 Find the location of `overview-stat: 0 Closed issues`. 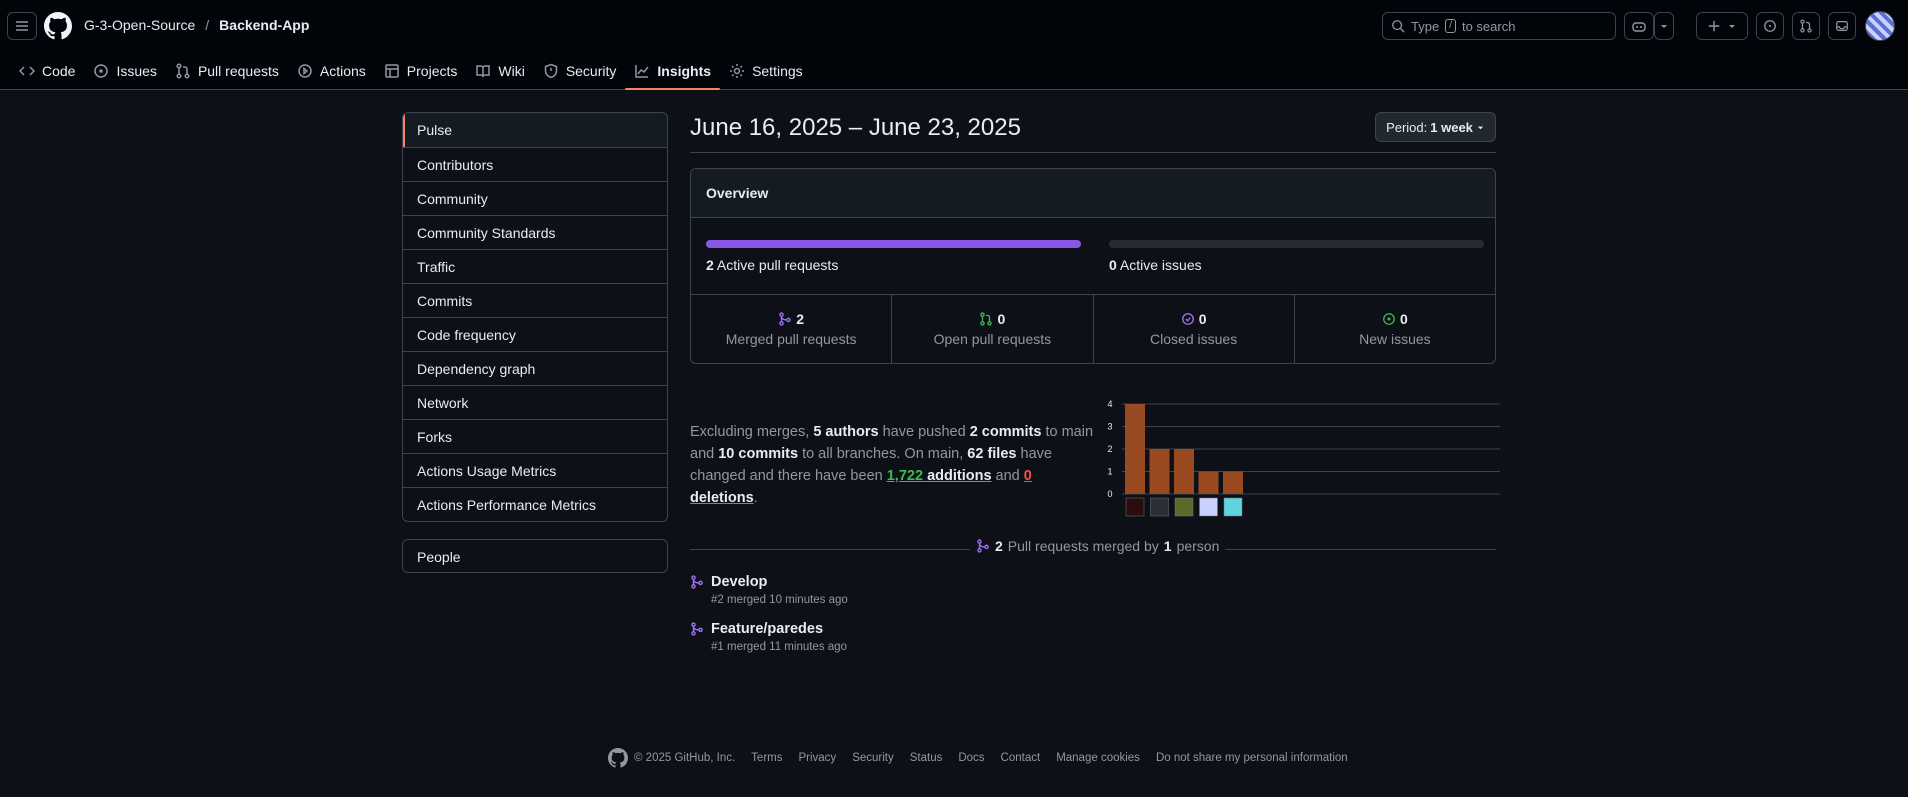

overview-stat: 0 Closed issues is located at coordinates (1193, 329).